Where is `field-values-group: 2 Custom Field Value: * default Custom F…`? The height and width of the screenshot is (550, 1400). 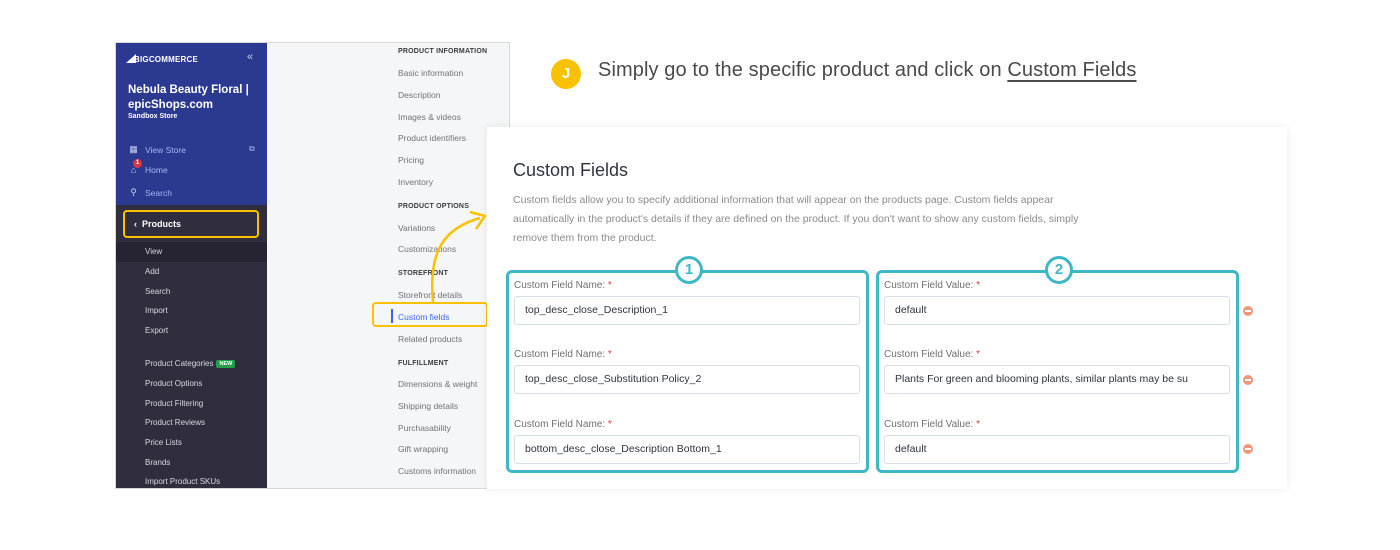 field-values-group: 2 Custom Field Value: * default Custom F… is located at coordinates (1057, 364).